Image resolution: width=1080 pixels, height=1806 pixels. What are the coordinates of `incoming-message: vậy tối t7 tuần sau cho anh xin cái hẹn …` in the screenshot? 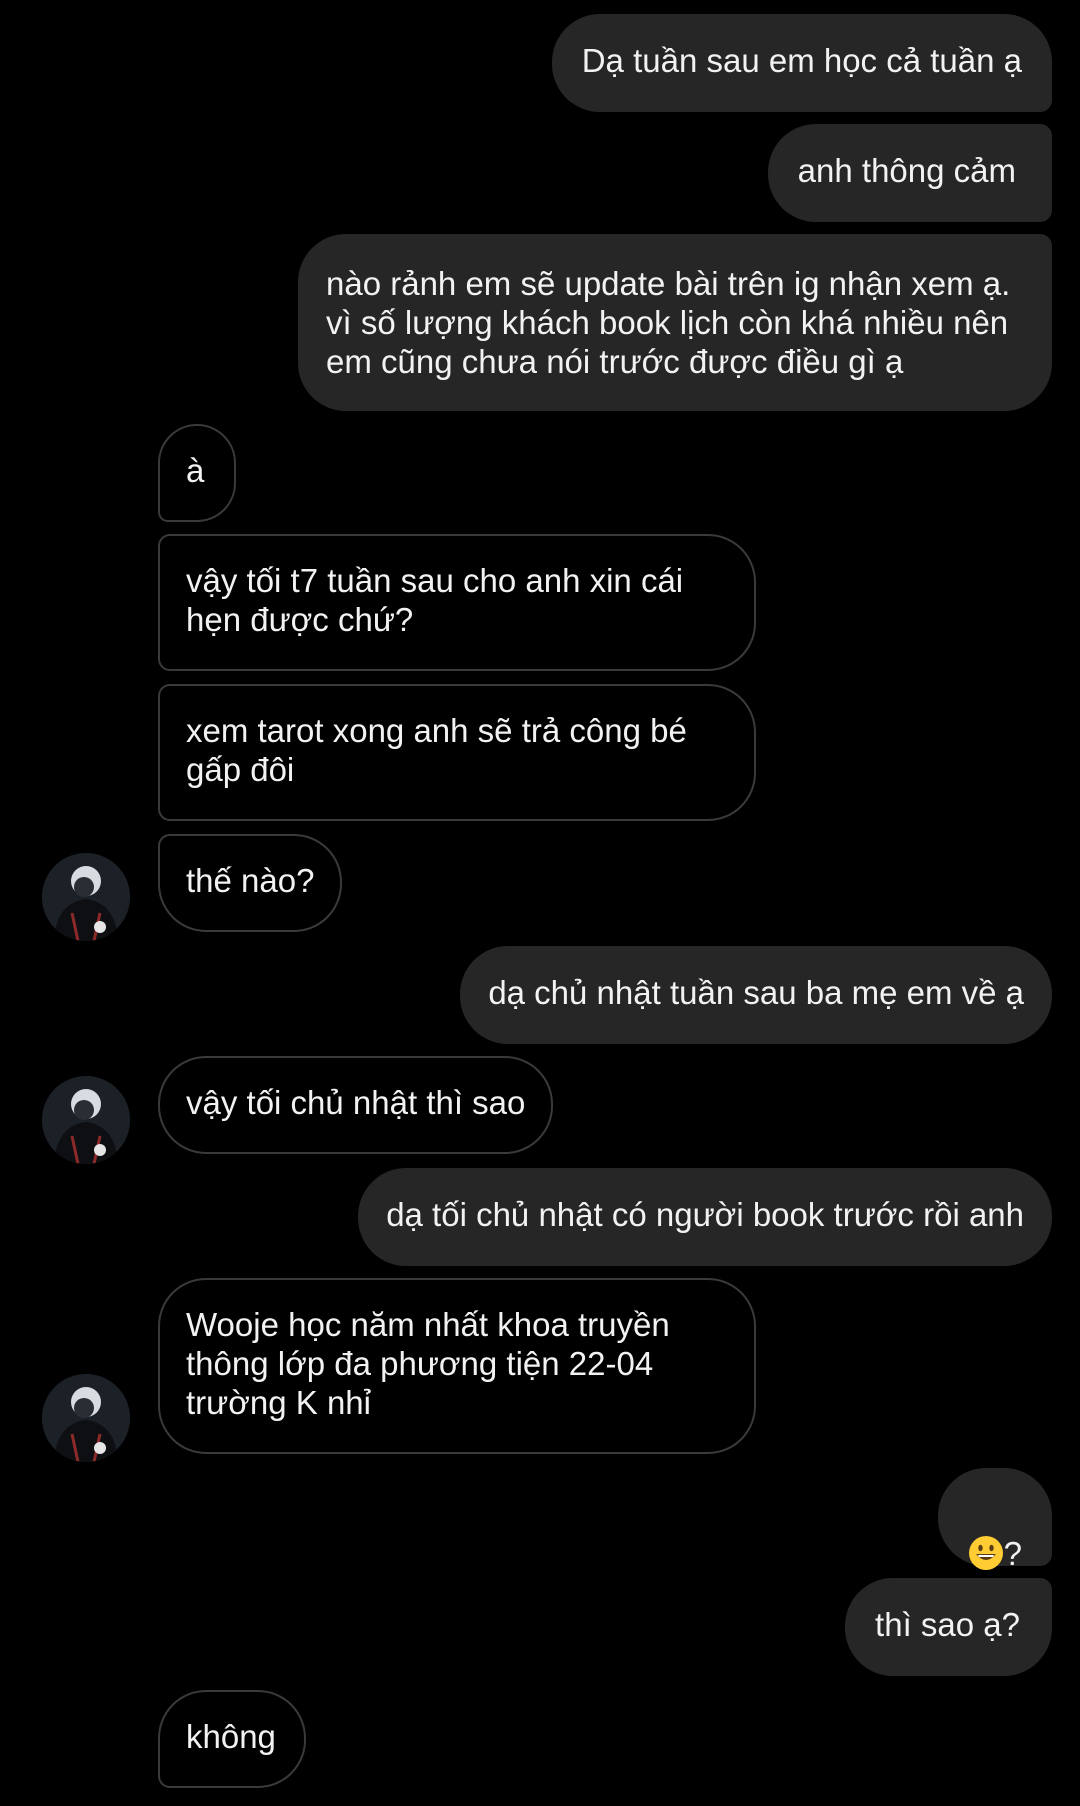 It's located at (457, 602).